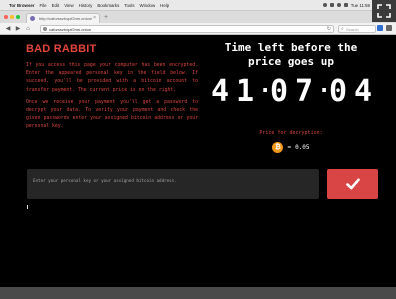  Describe the element at coordinates (329, 29) in the screenshot. I see `reload-icon: ↻` at that location.